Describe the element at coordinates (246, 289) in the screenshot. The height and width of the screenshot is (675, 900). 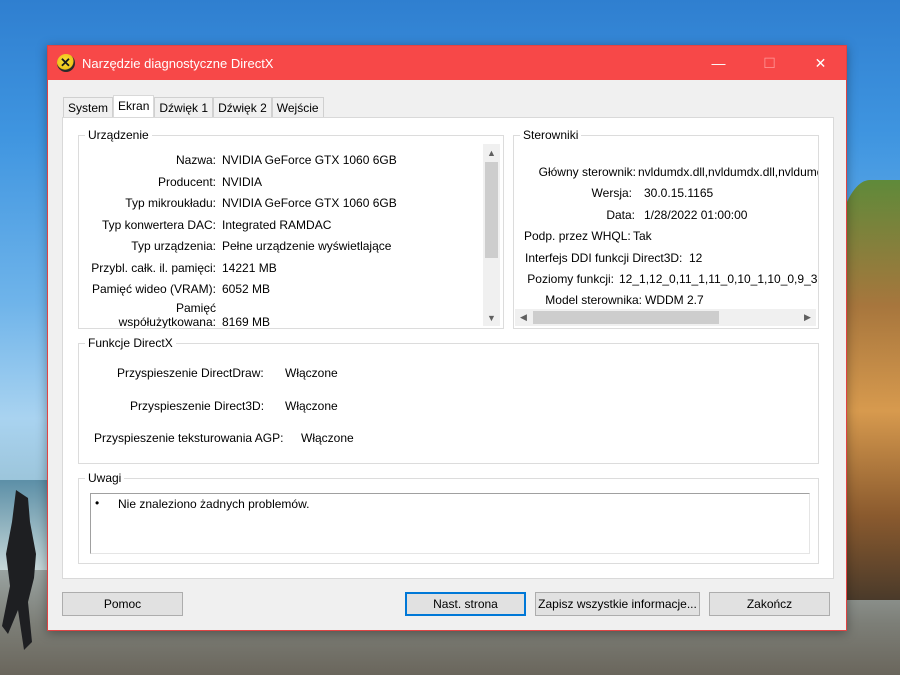
I see `device-row-value: 6052 MB` at that location.